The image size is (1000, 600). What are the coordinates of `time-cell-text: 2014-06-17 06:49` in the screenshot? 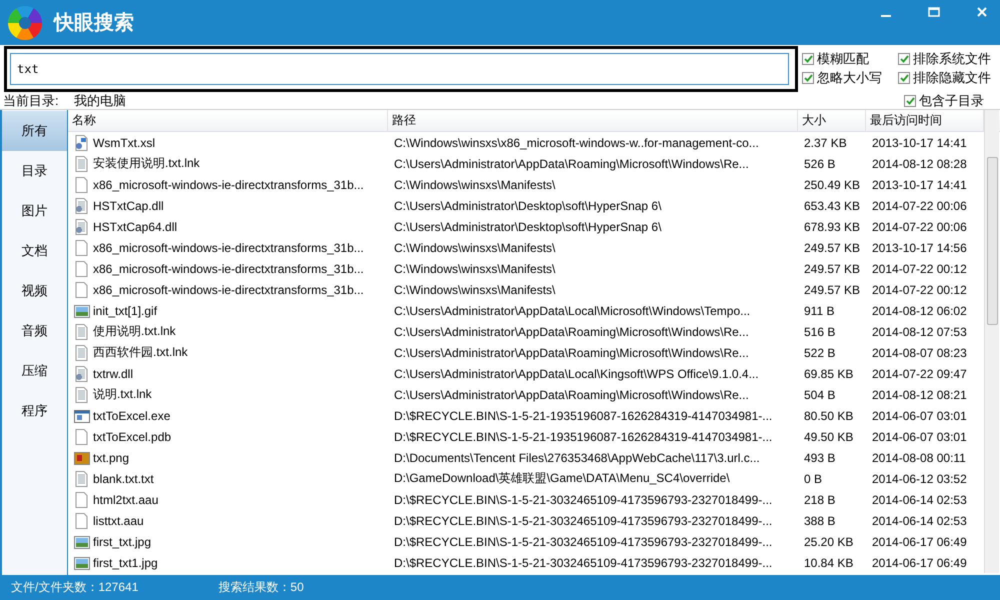 It's located at (919, 563).